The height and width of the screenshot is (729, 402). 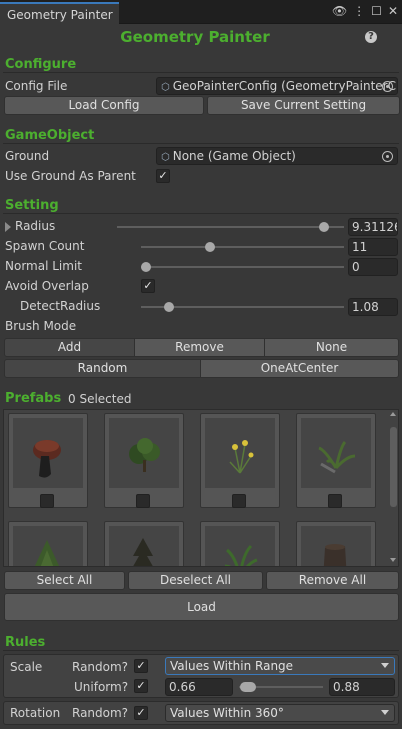 I want to click on scale-random-checkbox: ✓, so click(x=141, y=666).